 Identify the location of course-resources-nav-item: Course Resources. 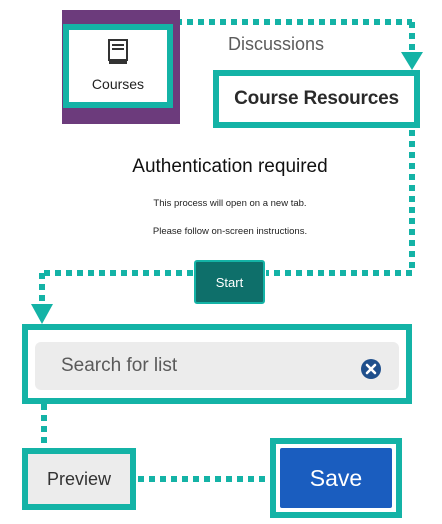
(316, 99).